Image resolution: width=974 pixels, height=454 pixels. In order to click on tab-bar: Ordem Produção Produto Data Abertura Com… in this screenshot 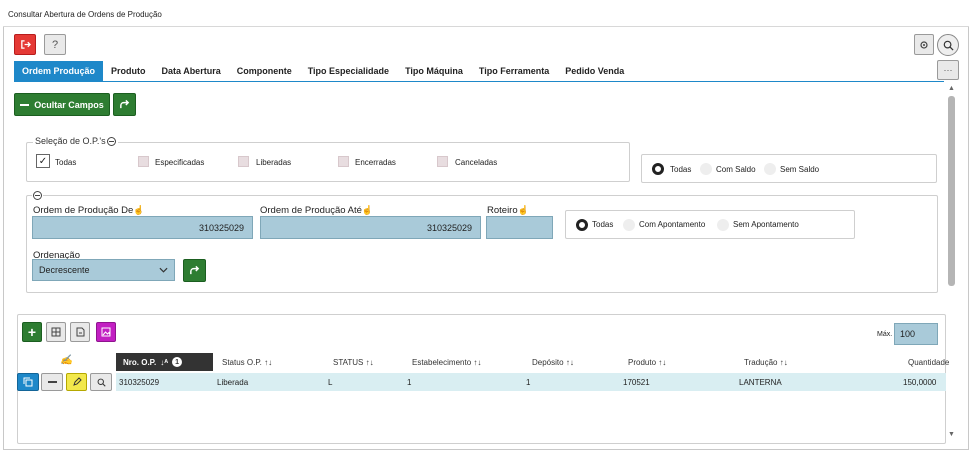, I will do `click(323, 71)`.